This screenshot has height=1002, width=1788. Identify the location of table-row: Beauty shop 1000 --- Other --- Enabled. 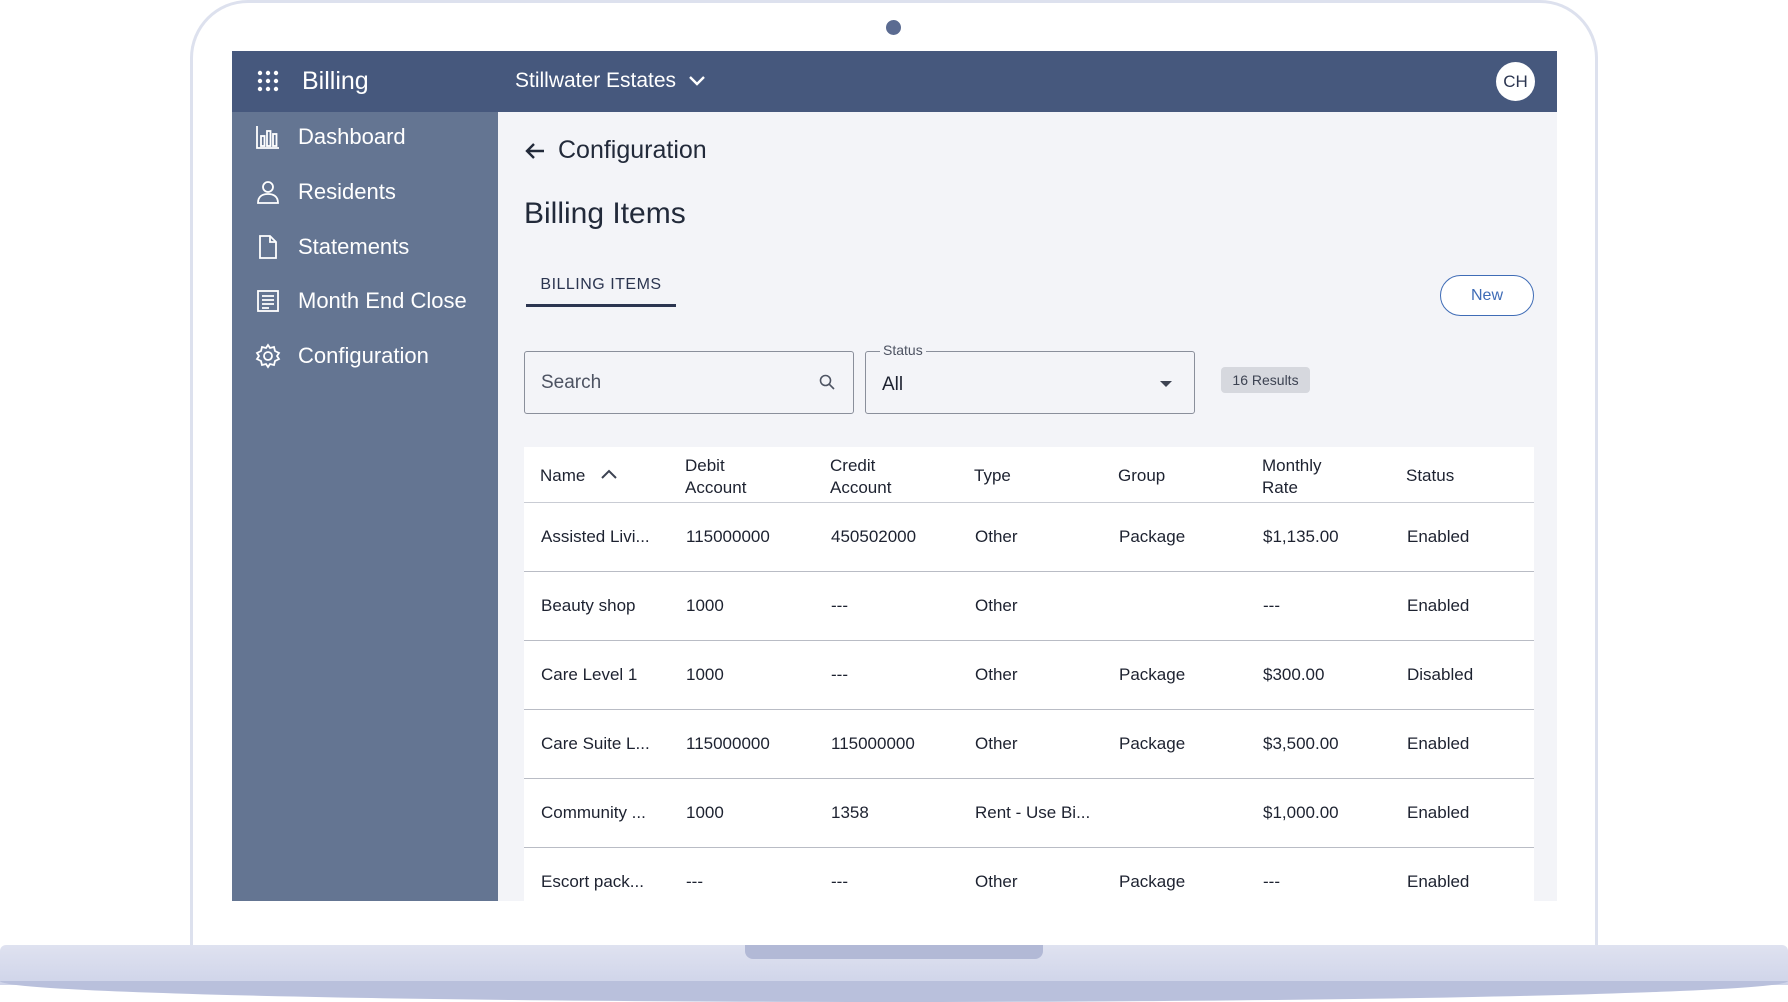
(1029, 606).